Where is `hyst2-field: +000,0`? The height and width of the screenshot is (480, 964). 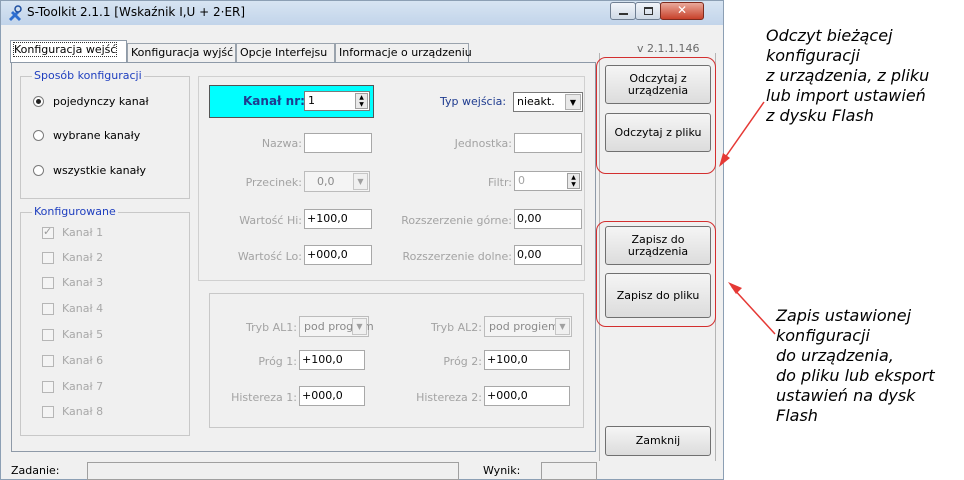 hyst2-field: +000,0 is located at coordinates (527, 396).